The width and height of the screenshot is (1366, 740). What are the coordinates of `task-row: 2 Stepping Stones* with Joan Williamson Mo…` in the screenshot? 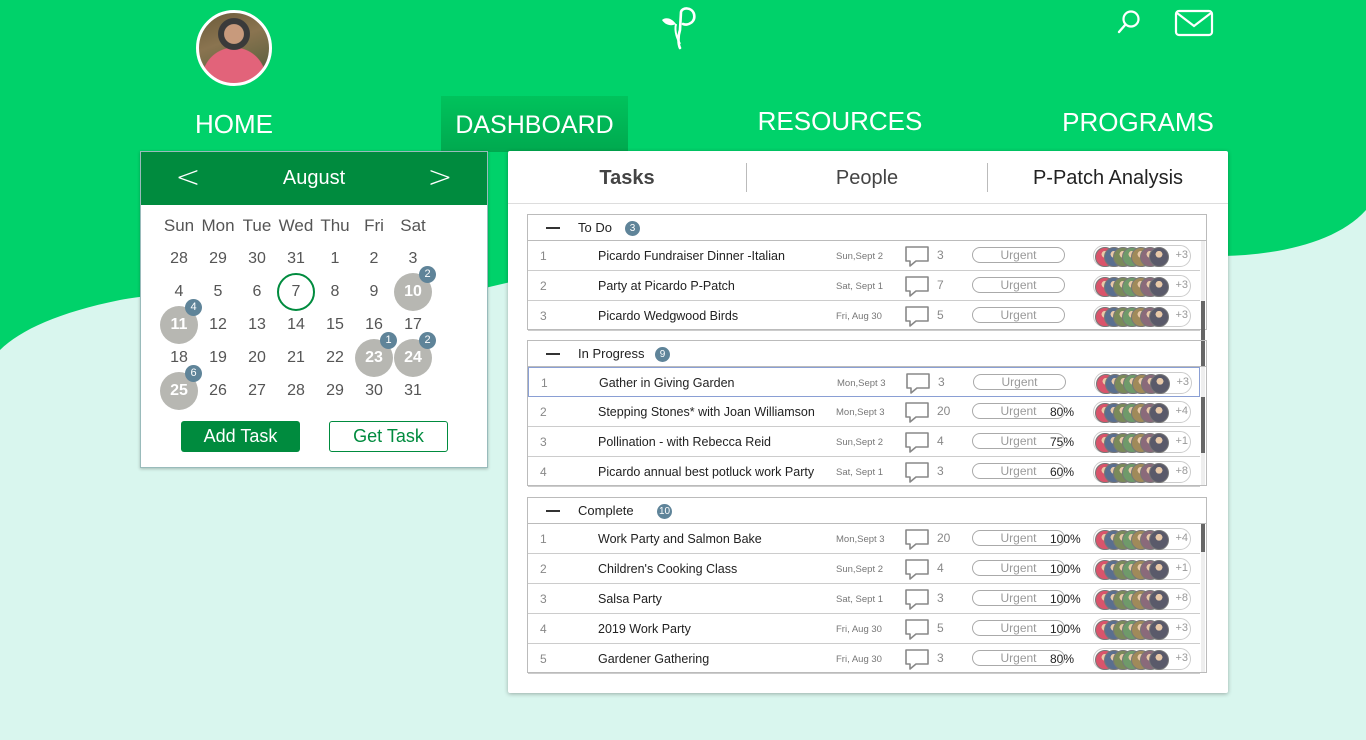 It's located at (864, 412).